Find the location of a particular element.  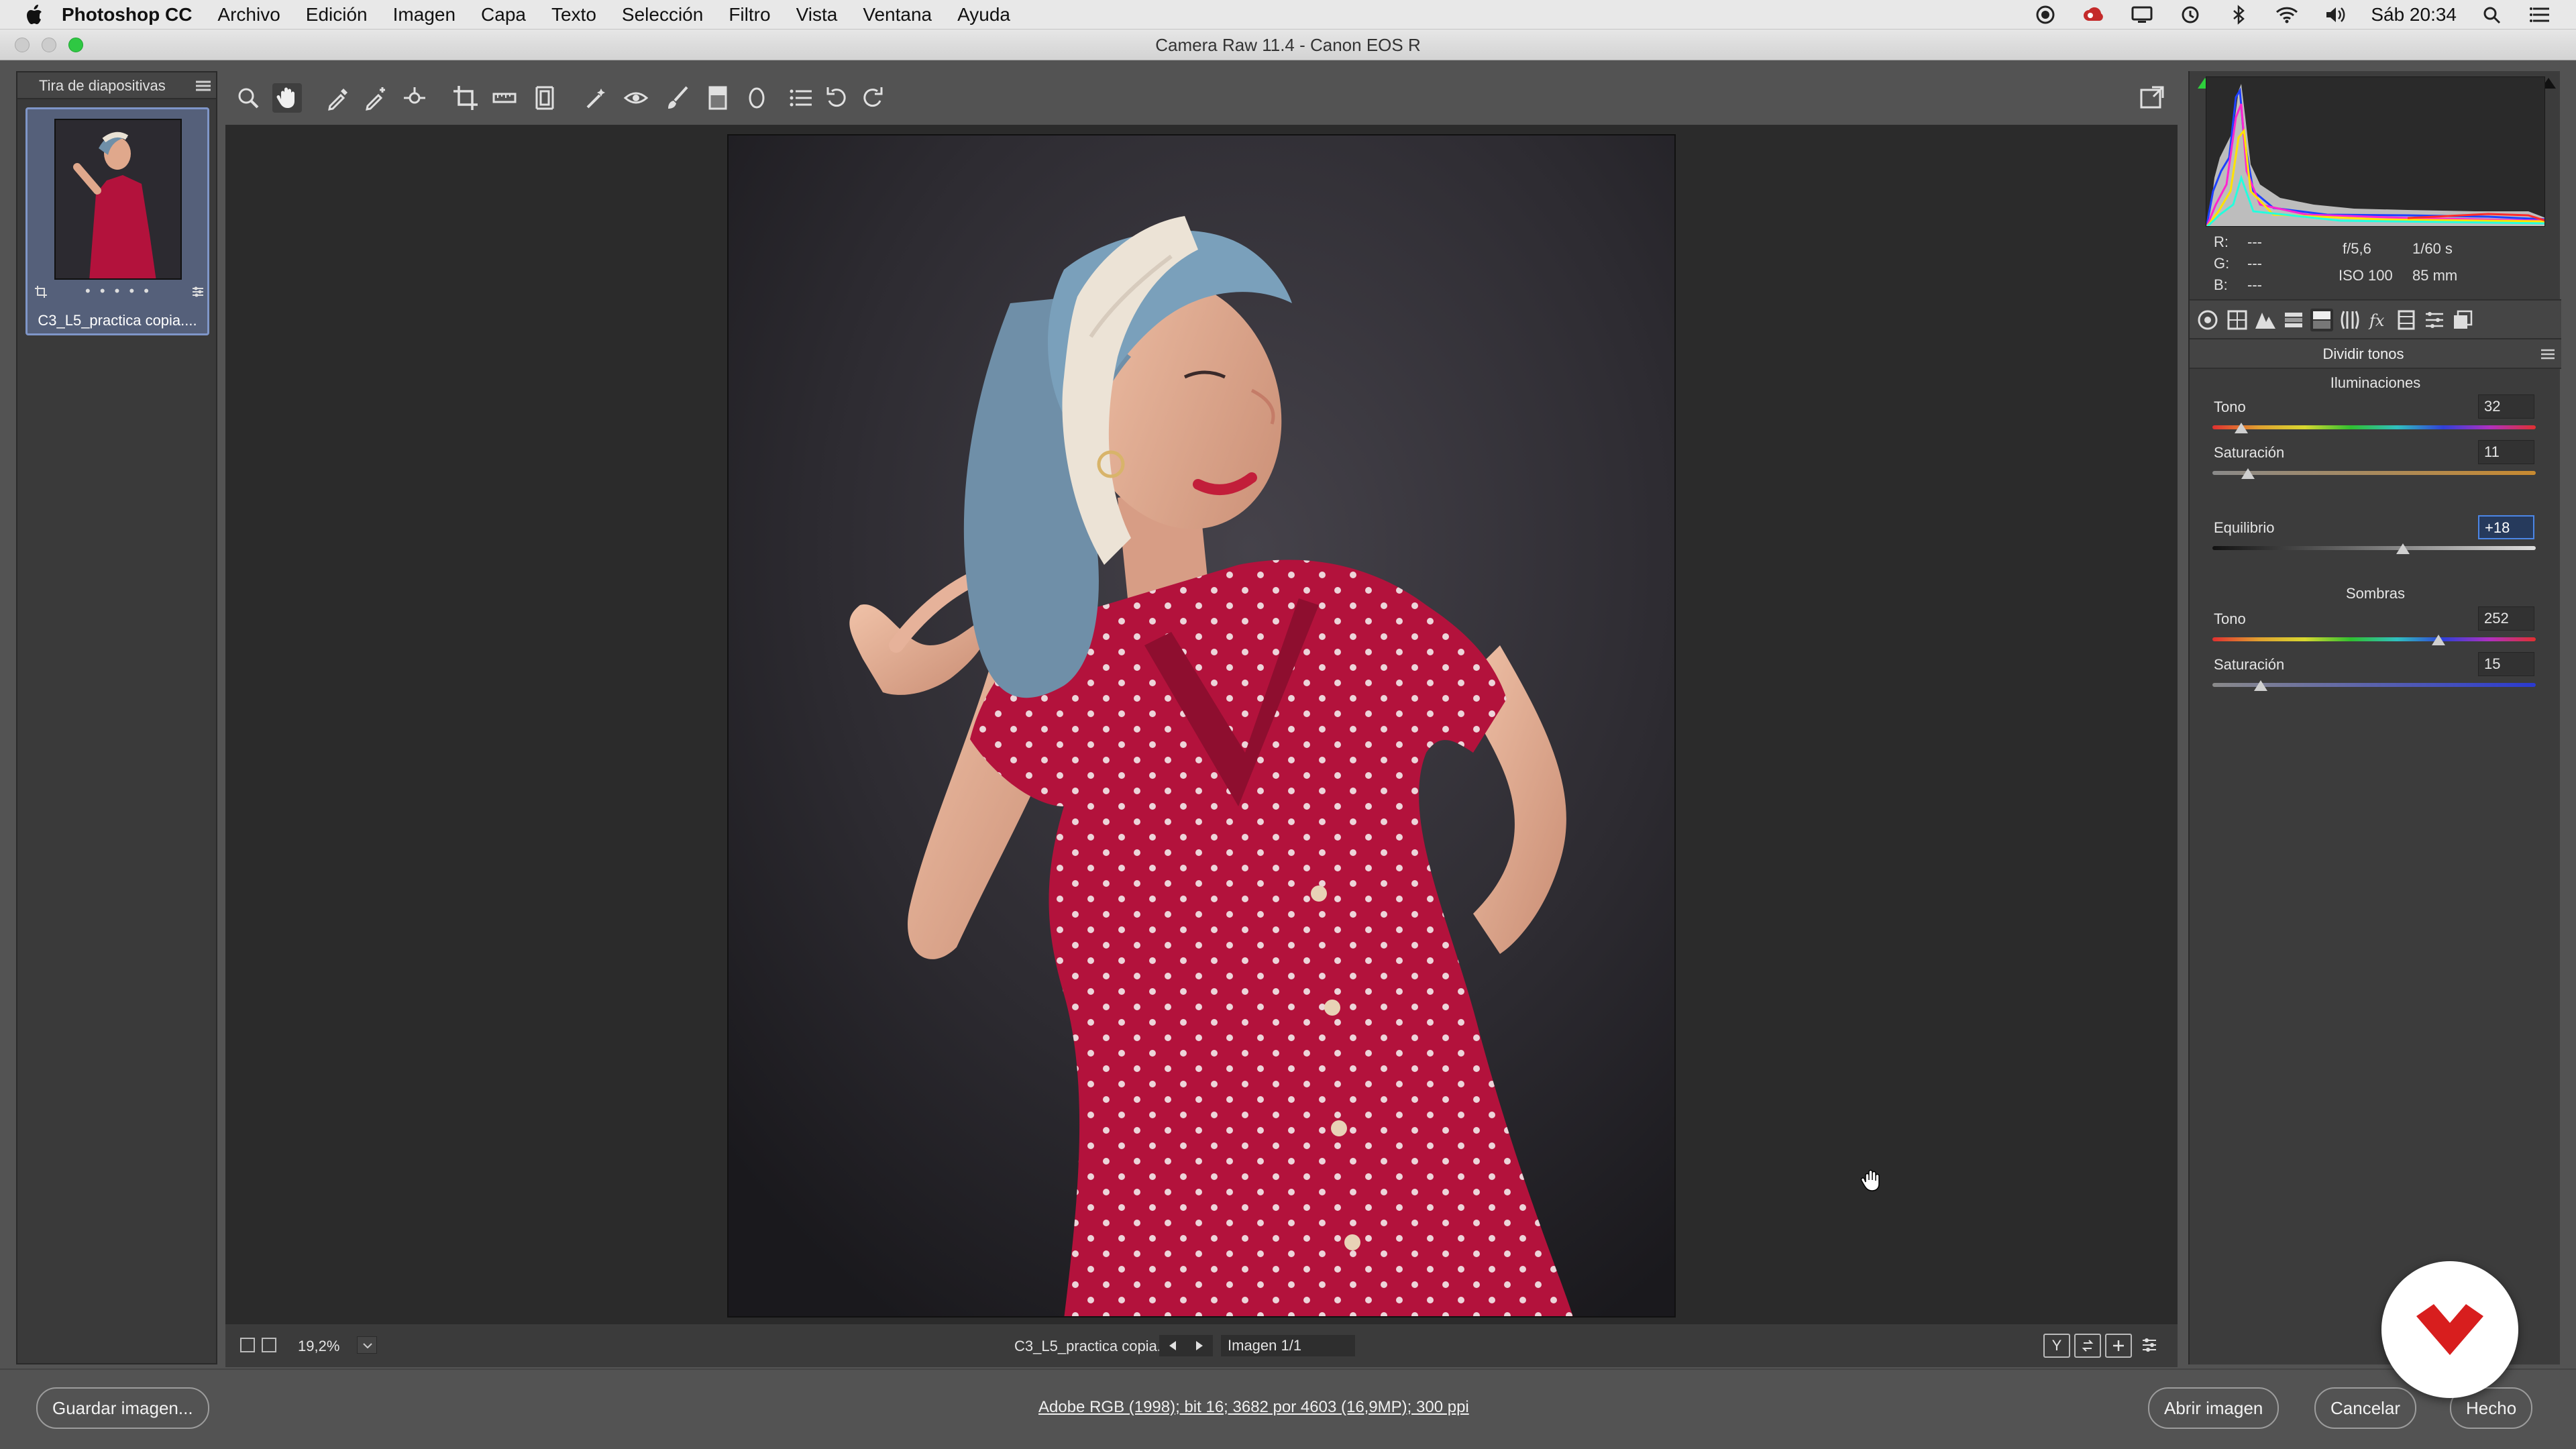

tab-snapshots-icon is located at coordinates (2462, 320).